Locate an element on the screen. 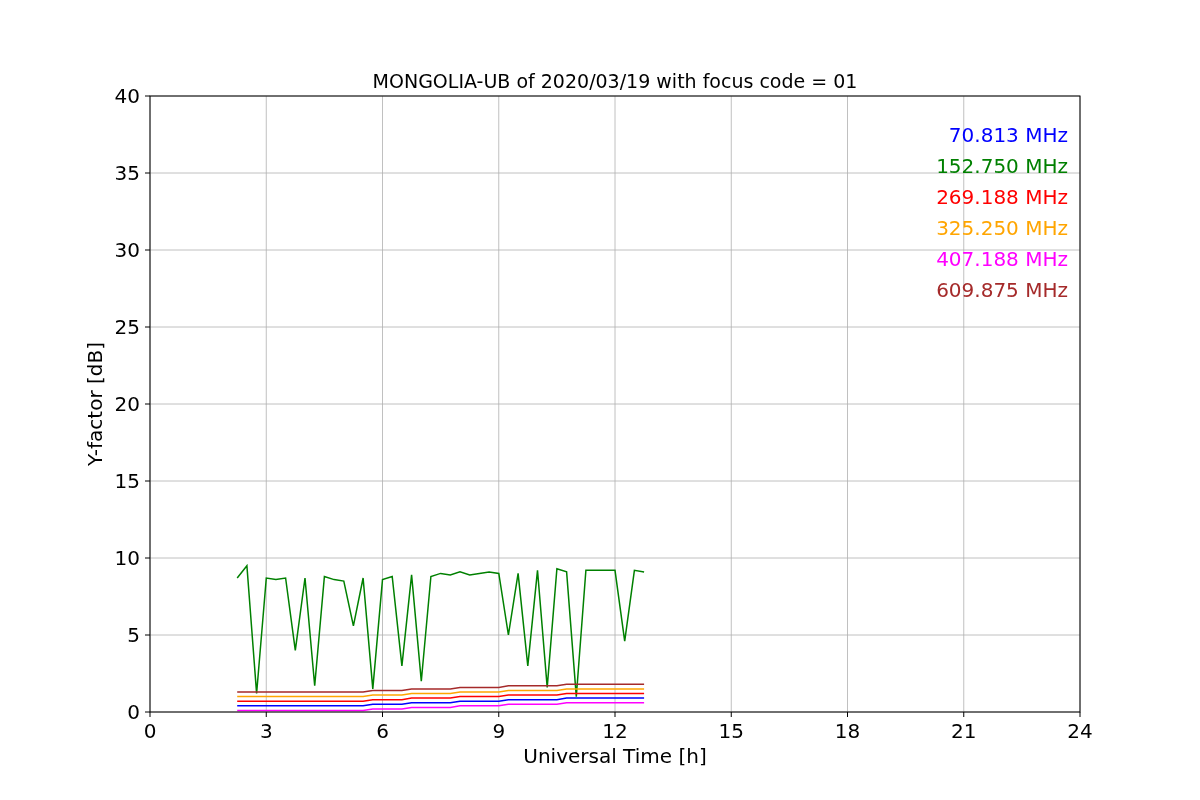  y-tick-label: 5 is located at coordinates (133, 635).